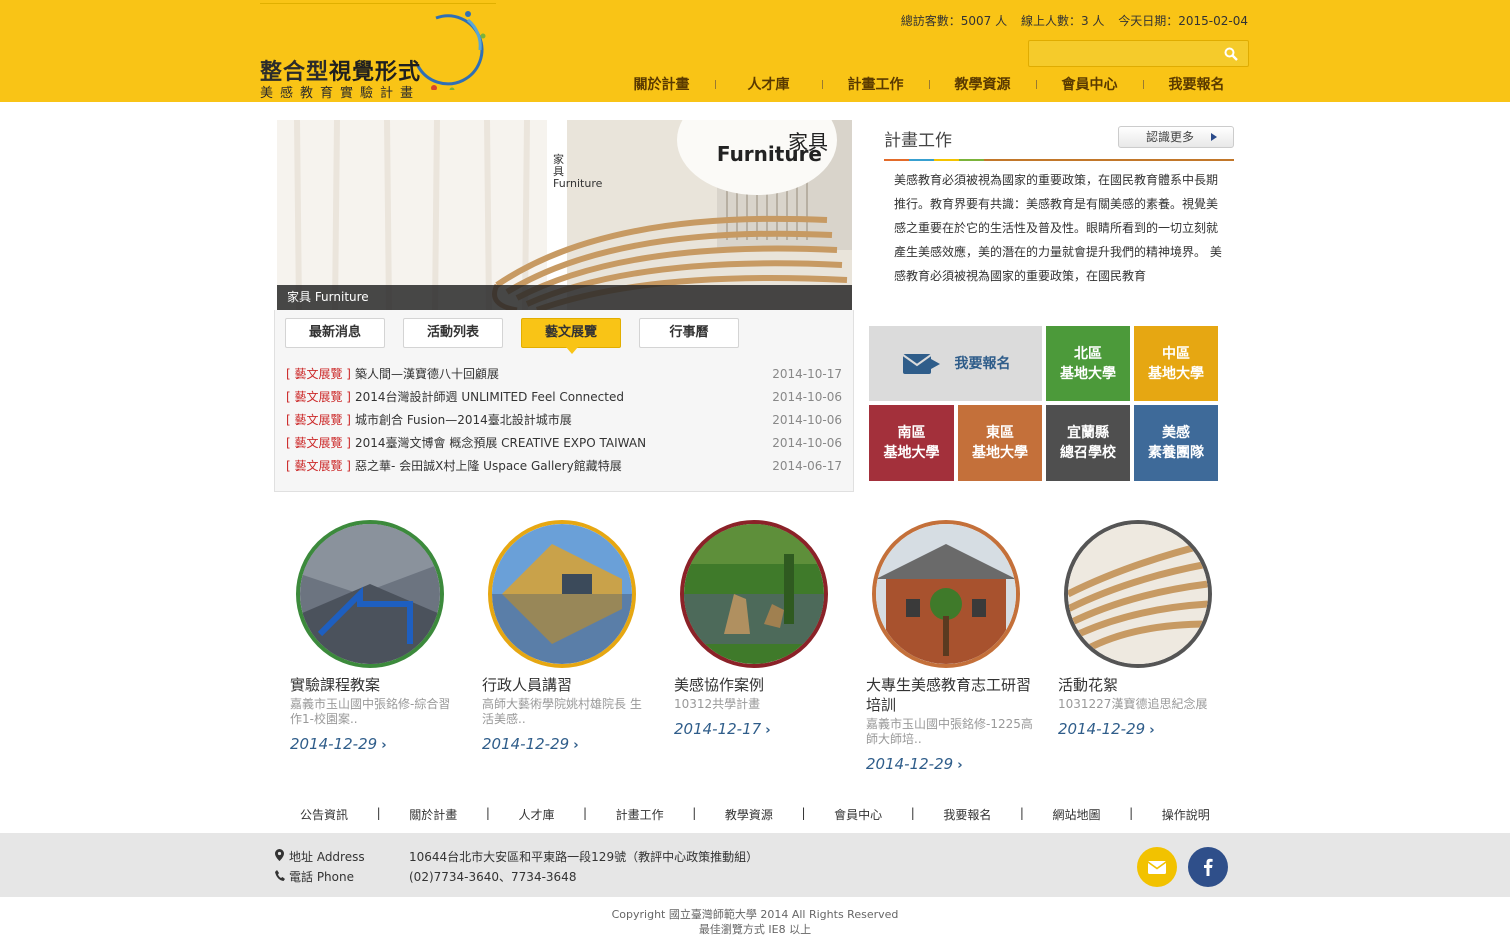 The height and width of the screenshot is (938, 1510). Describe the element at coordinates (571, 336) in the screenshot. I see `tab-exhibitions: 藝文展覽` at that location.